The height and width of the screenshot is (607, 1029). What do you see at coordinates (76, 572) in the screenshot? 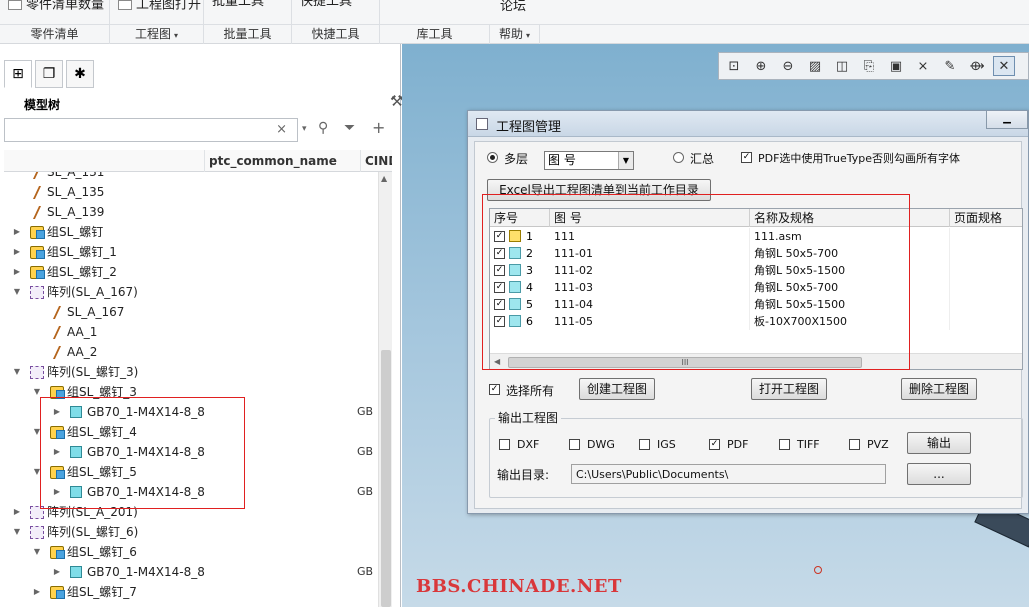
I see `component-icon` at bounding box center [76, 572].